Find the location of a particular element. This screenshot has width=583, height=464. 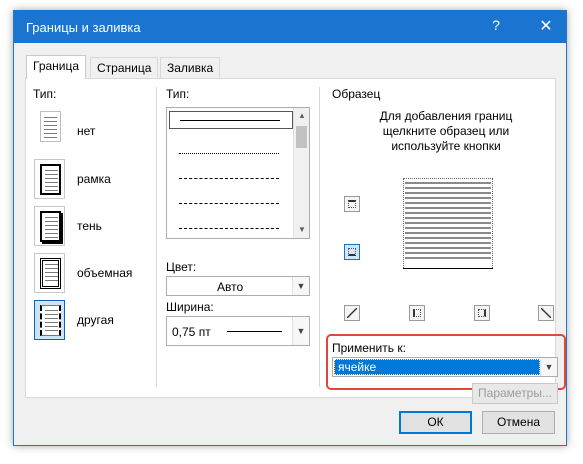

tab-shading-label: Заливка is located at coordinates (190, 68).